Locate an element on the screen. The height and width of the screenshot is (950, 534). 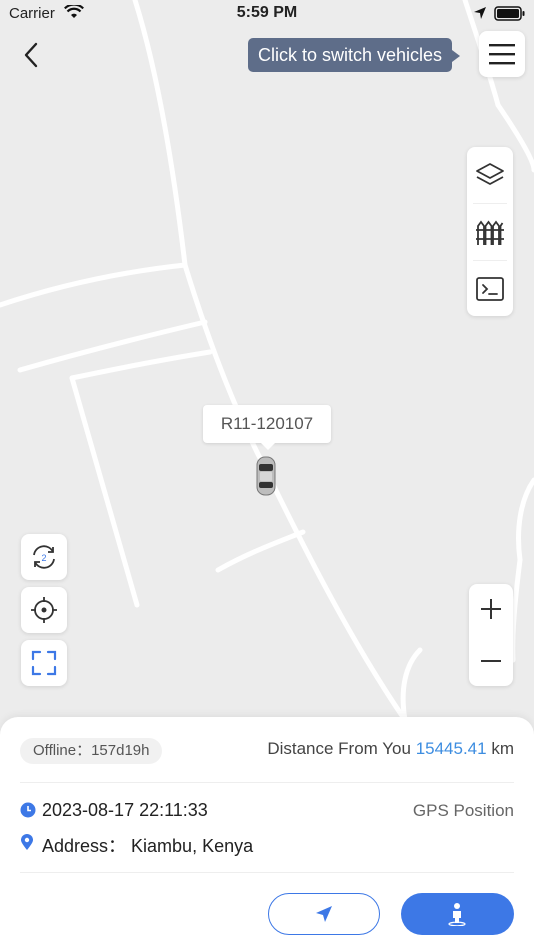
vehicle-list-button is located at coordinates (502, 54).